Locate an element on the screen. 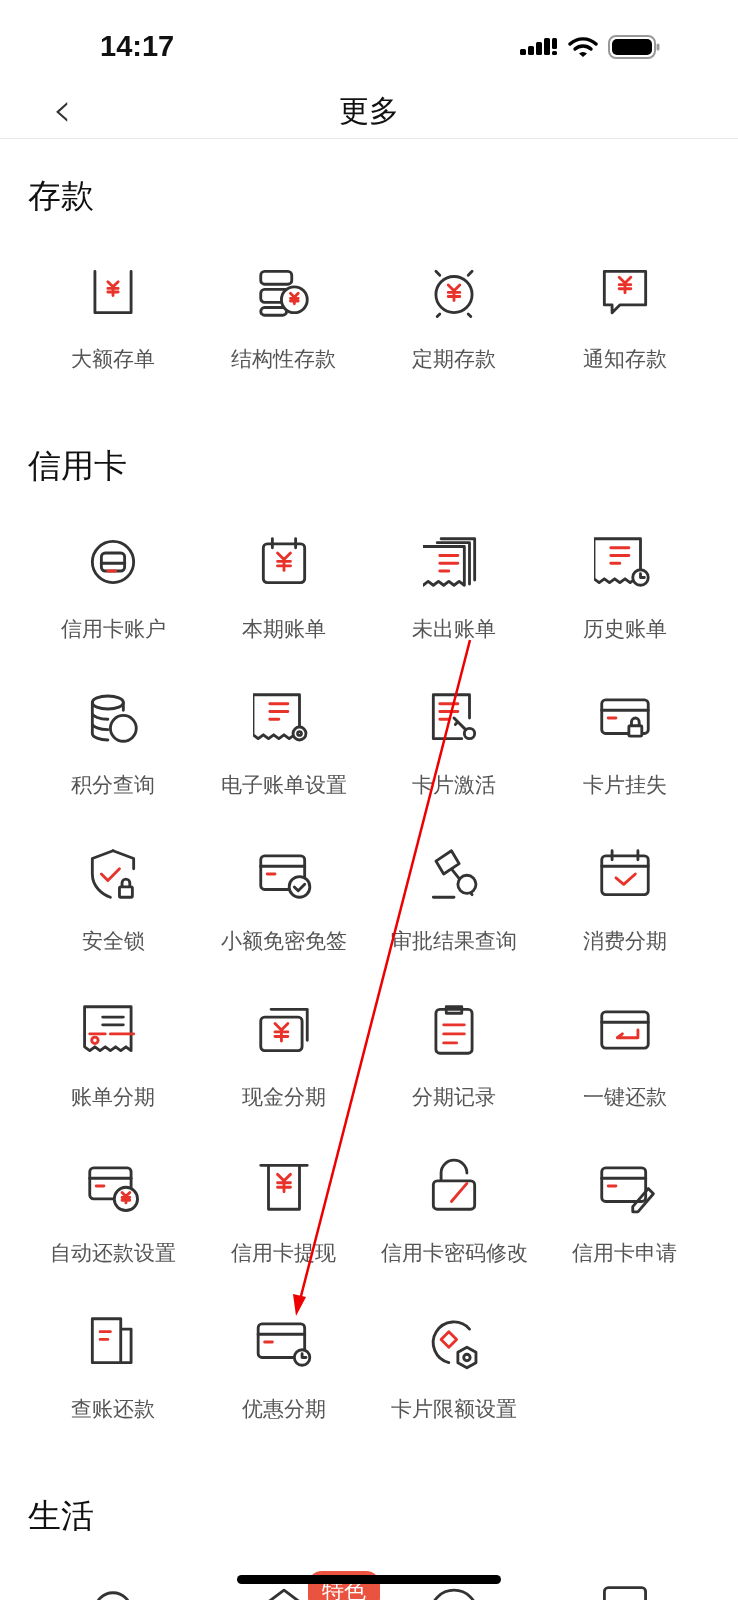  section-title: 信用卡 is located at coordinates (77, 466).